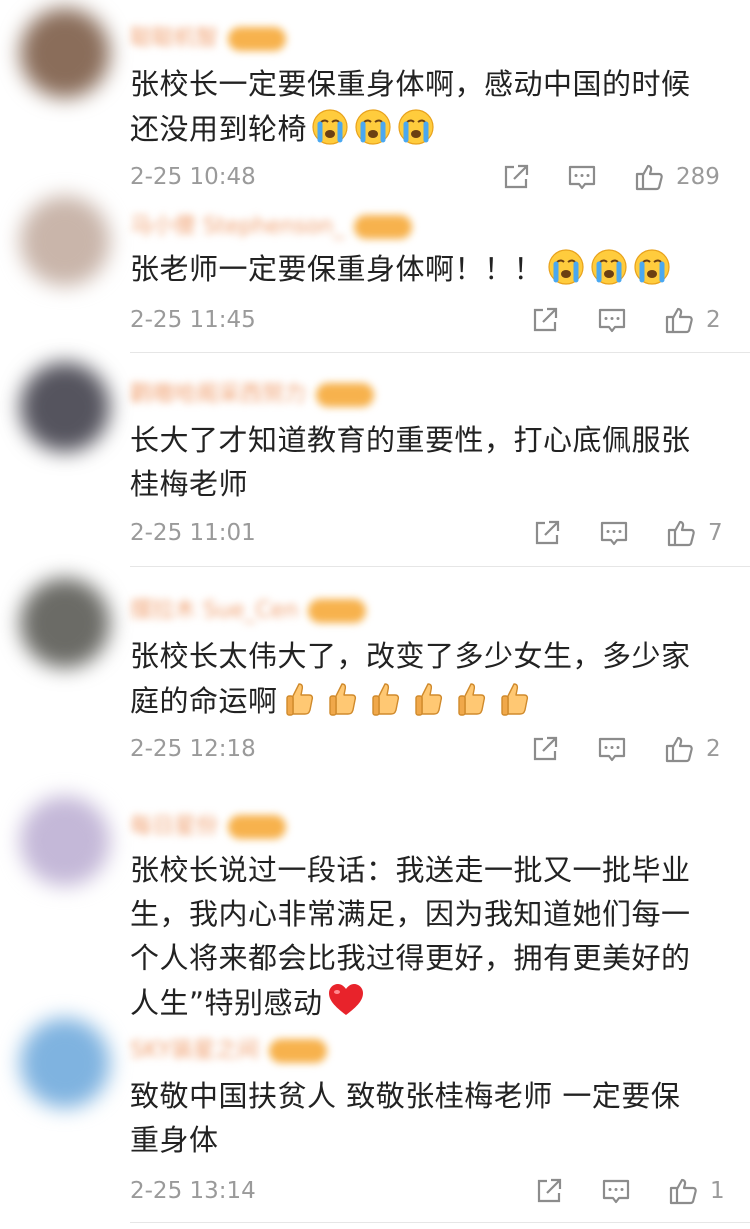 This screenshot has width=750, height=1229. I want to click on timestamp: 2-25 11:45, so click(193, 320).